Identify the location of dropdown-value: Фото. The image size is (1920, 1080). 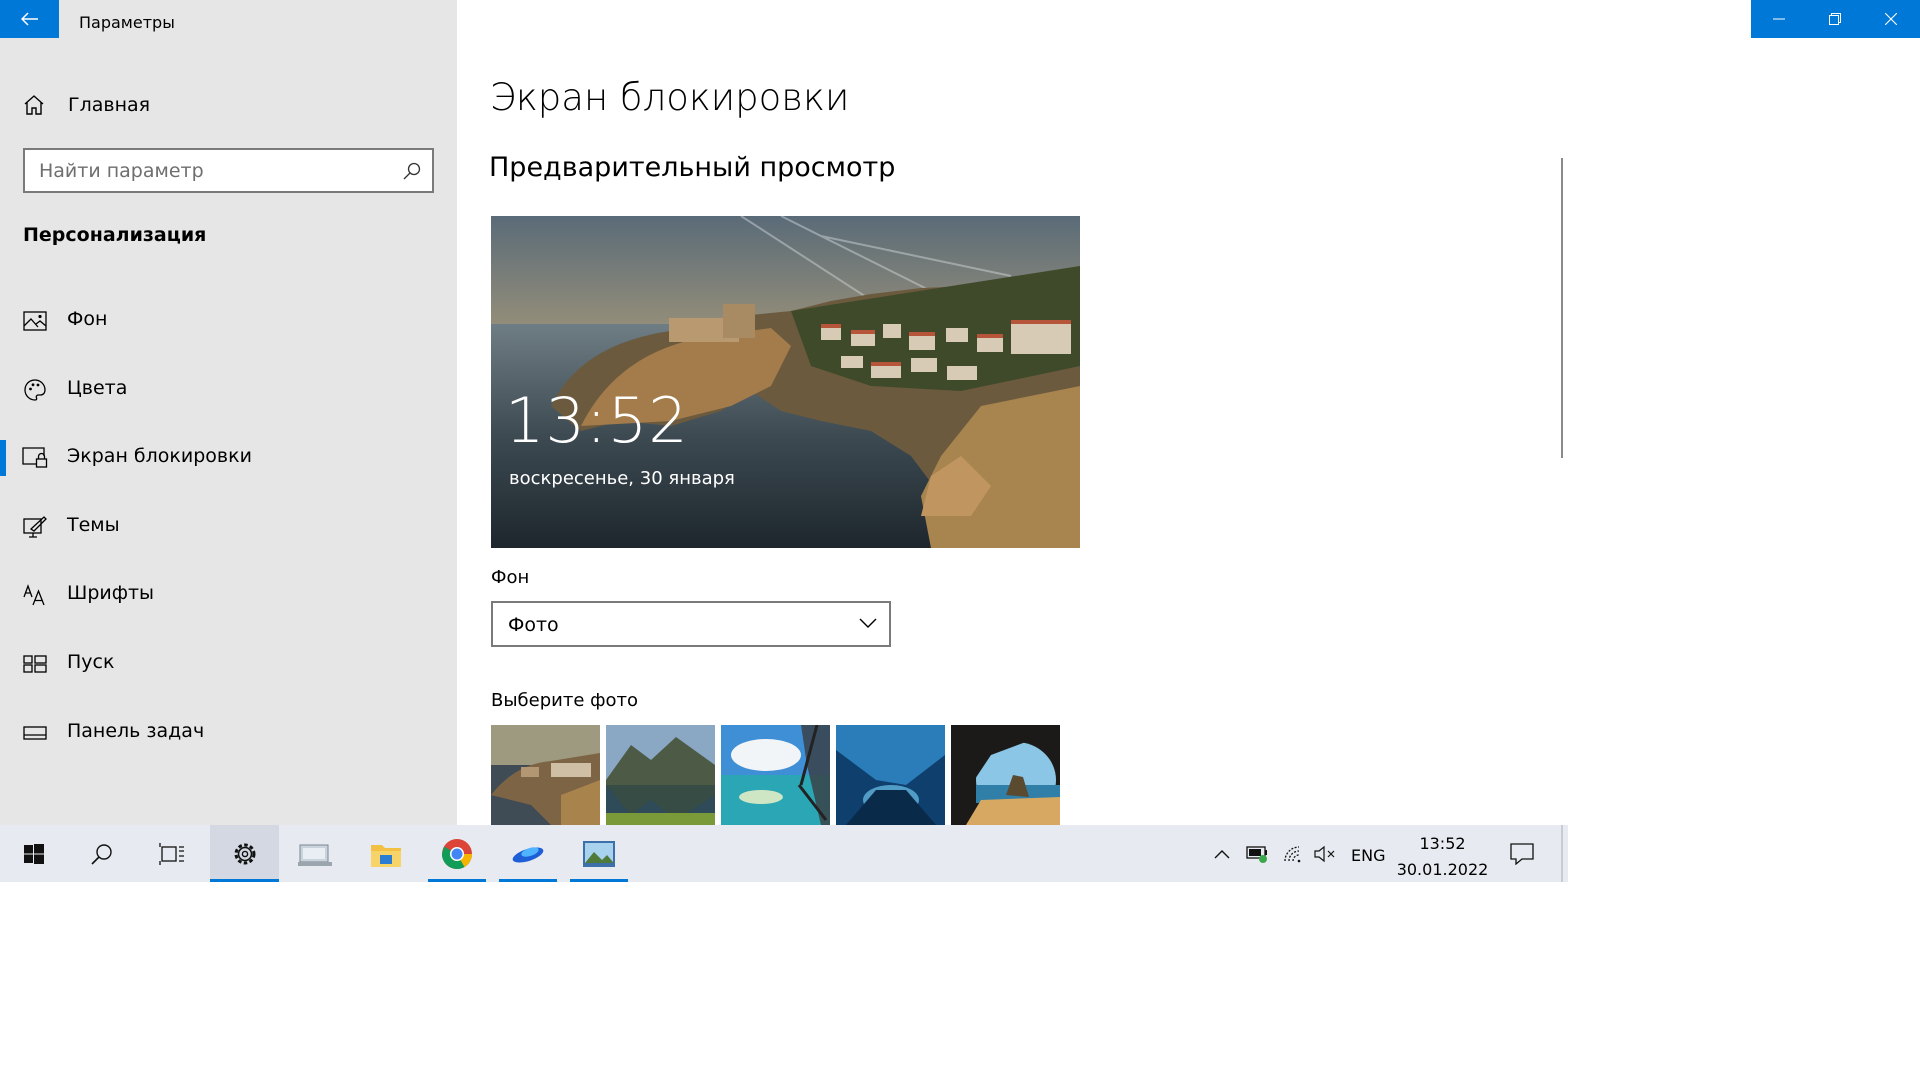
(533, 625).